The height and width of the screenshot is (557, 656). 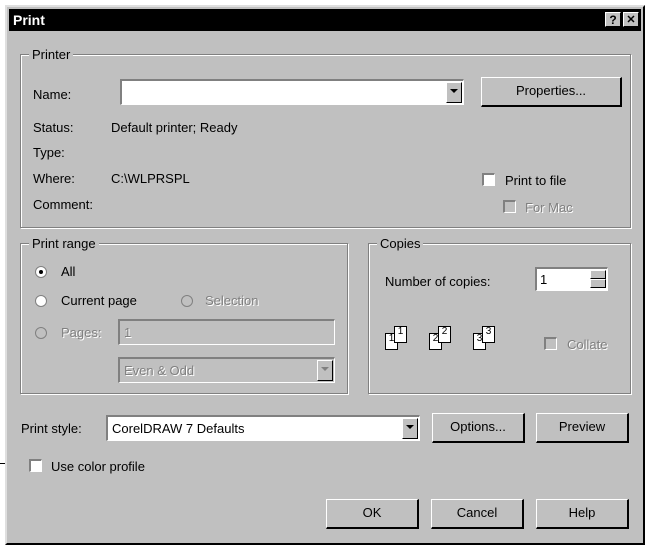 I want to click on print-range-legend: Print range, so click(x=64, y=243).